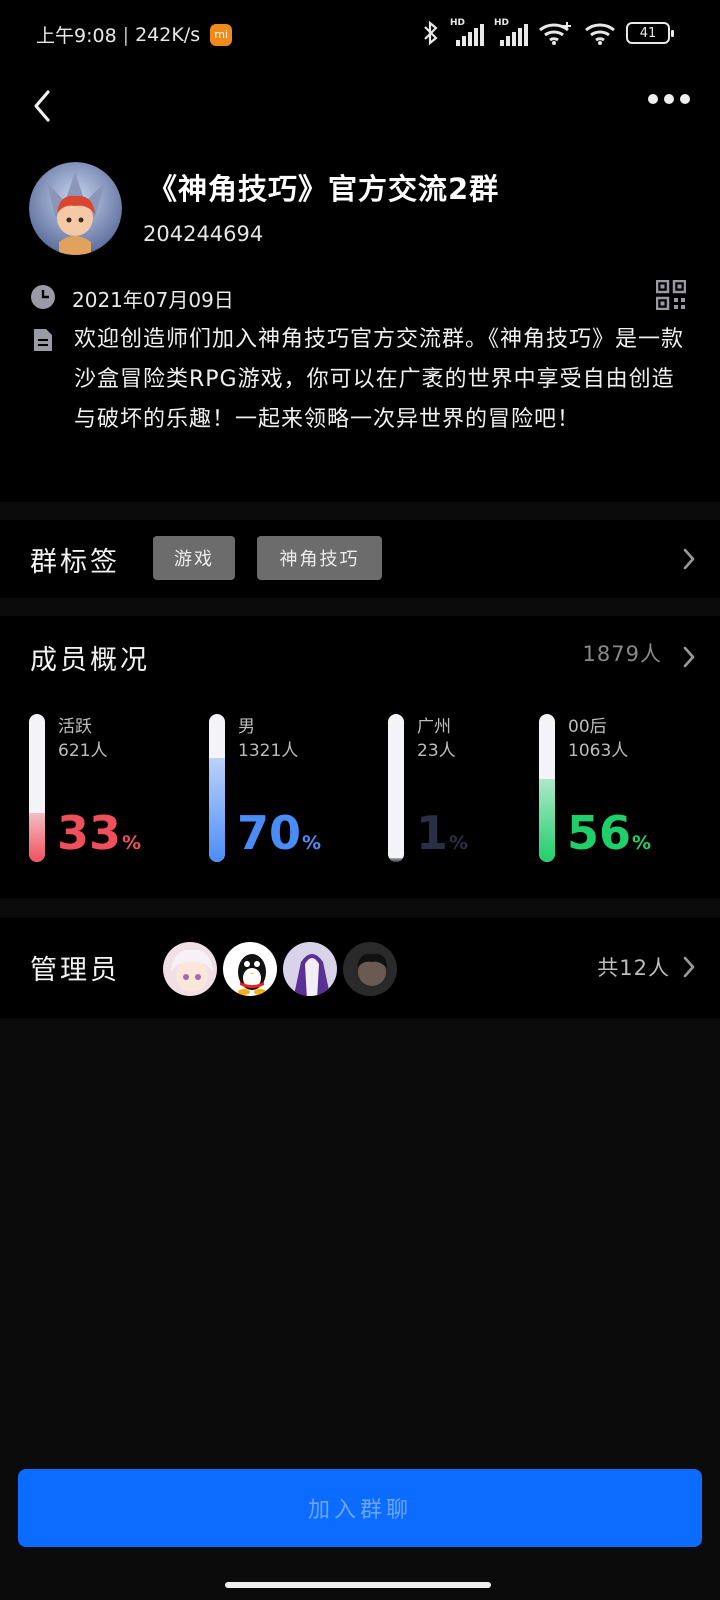 The height and width of the screenshot is (1600, 720). I want to click on wifi-icon, so click(600, 34).